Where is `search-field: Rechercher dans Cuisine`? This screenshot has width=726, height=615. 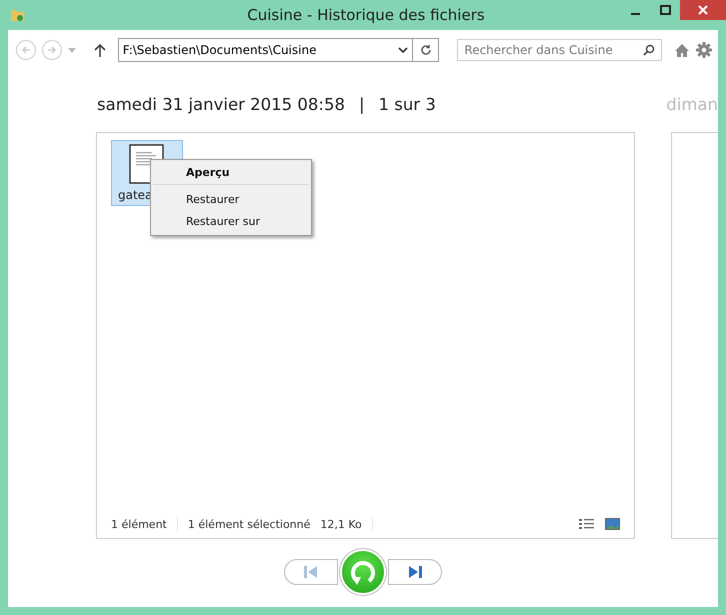 search-field: Rechercher dans Cuisine is located at coordinates (559, 50).